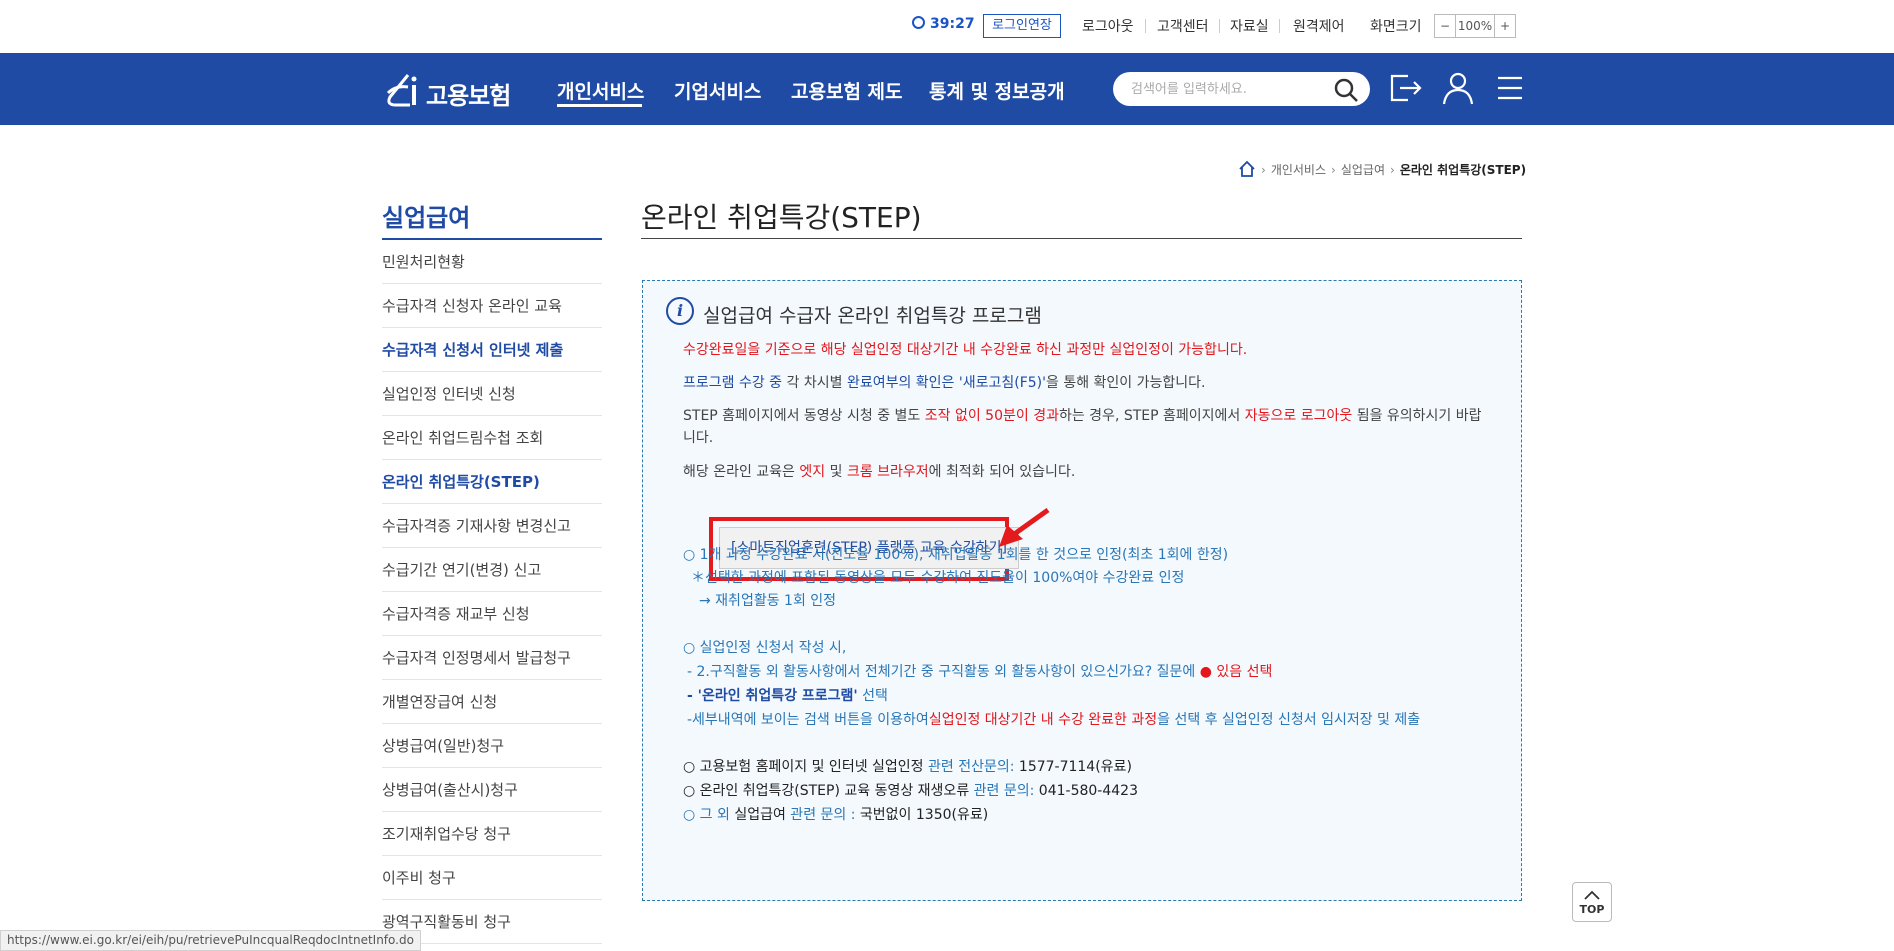  Describe the element at coordinates (492, 394) in the screenshot. I see `sidebar-item-unemployment-recognition: 실업인정 인터넷 신청` at that location.